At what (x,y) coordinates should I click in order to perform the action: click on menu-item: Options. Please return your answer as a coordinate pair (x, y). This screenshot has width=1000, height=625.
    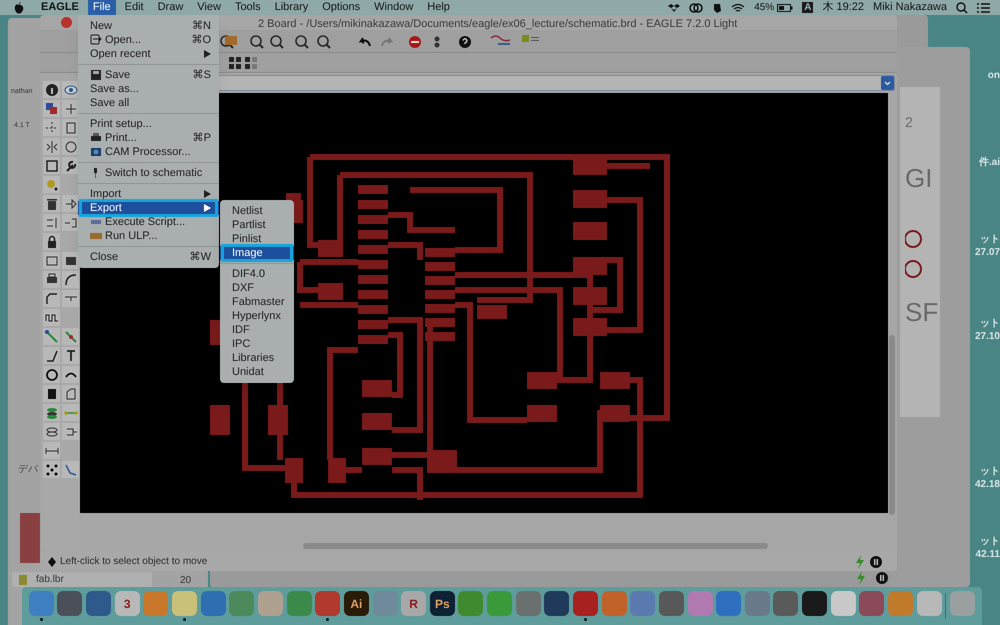
    Looking at the image, I should click on (341, 7).